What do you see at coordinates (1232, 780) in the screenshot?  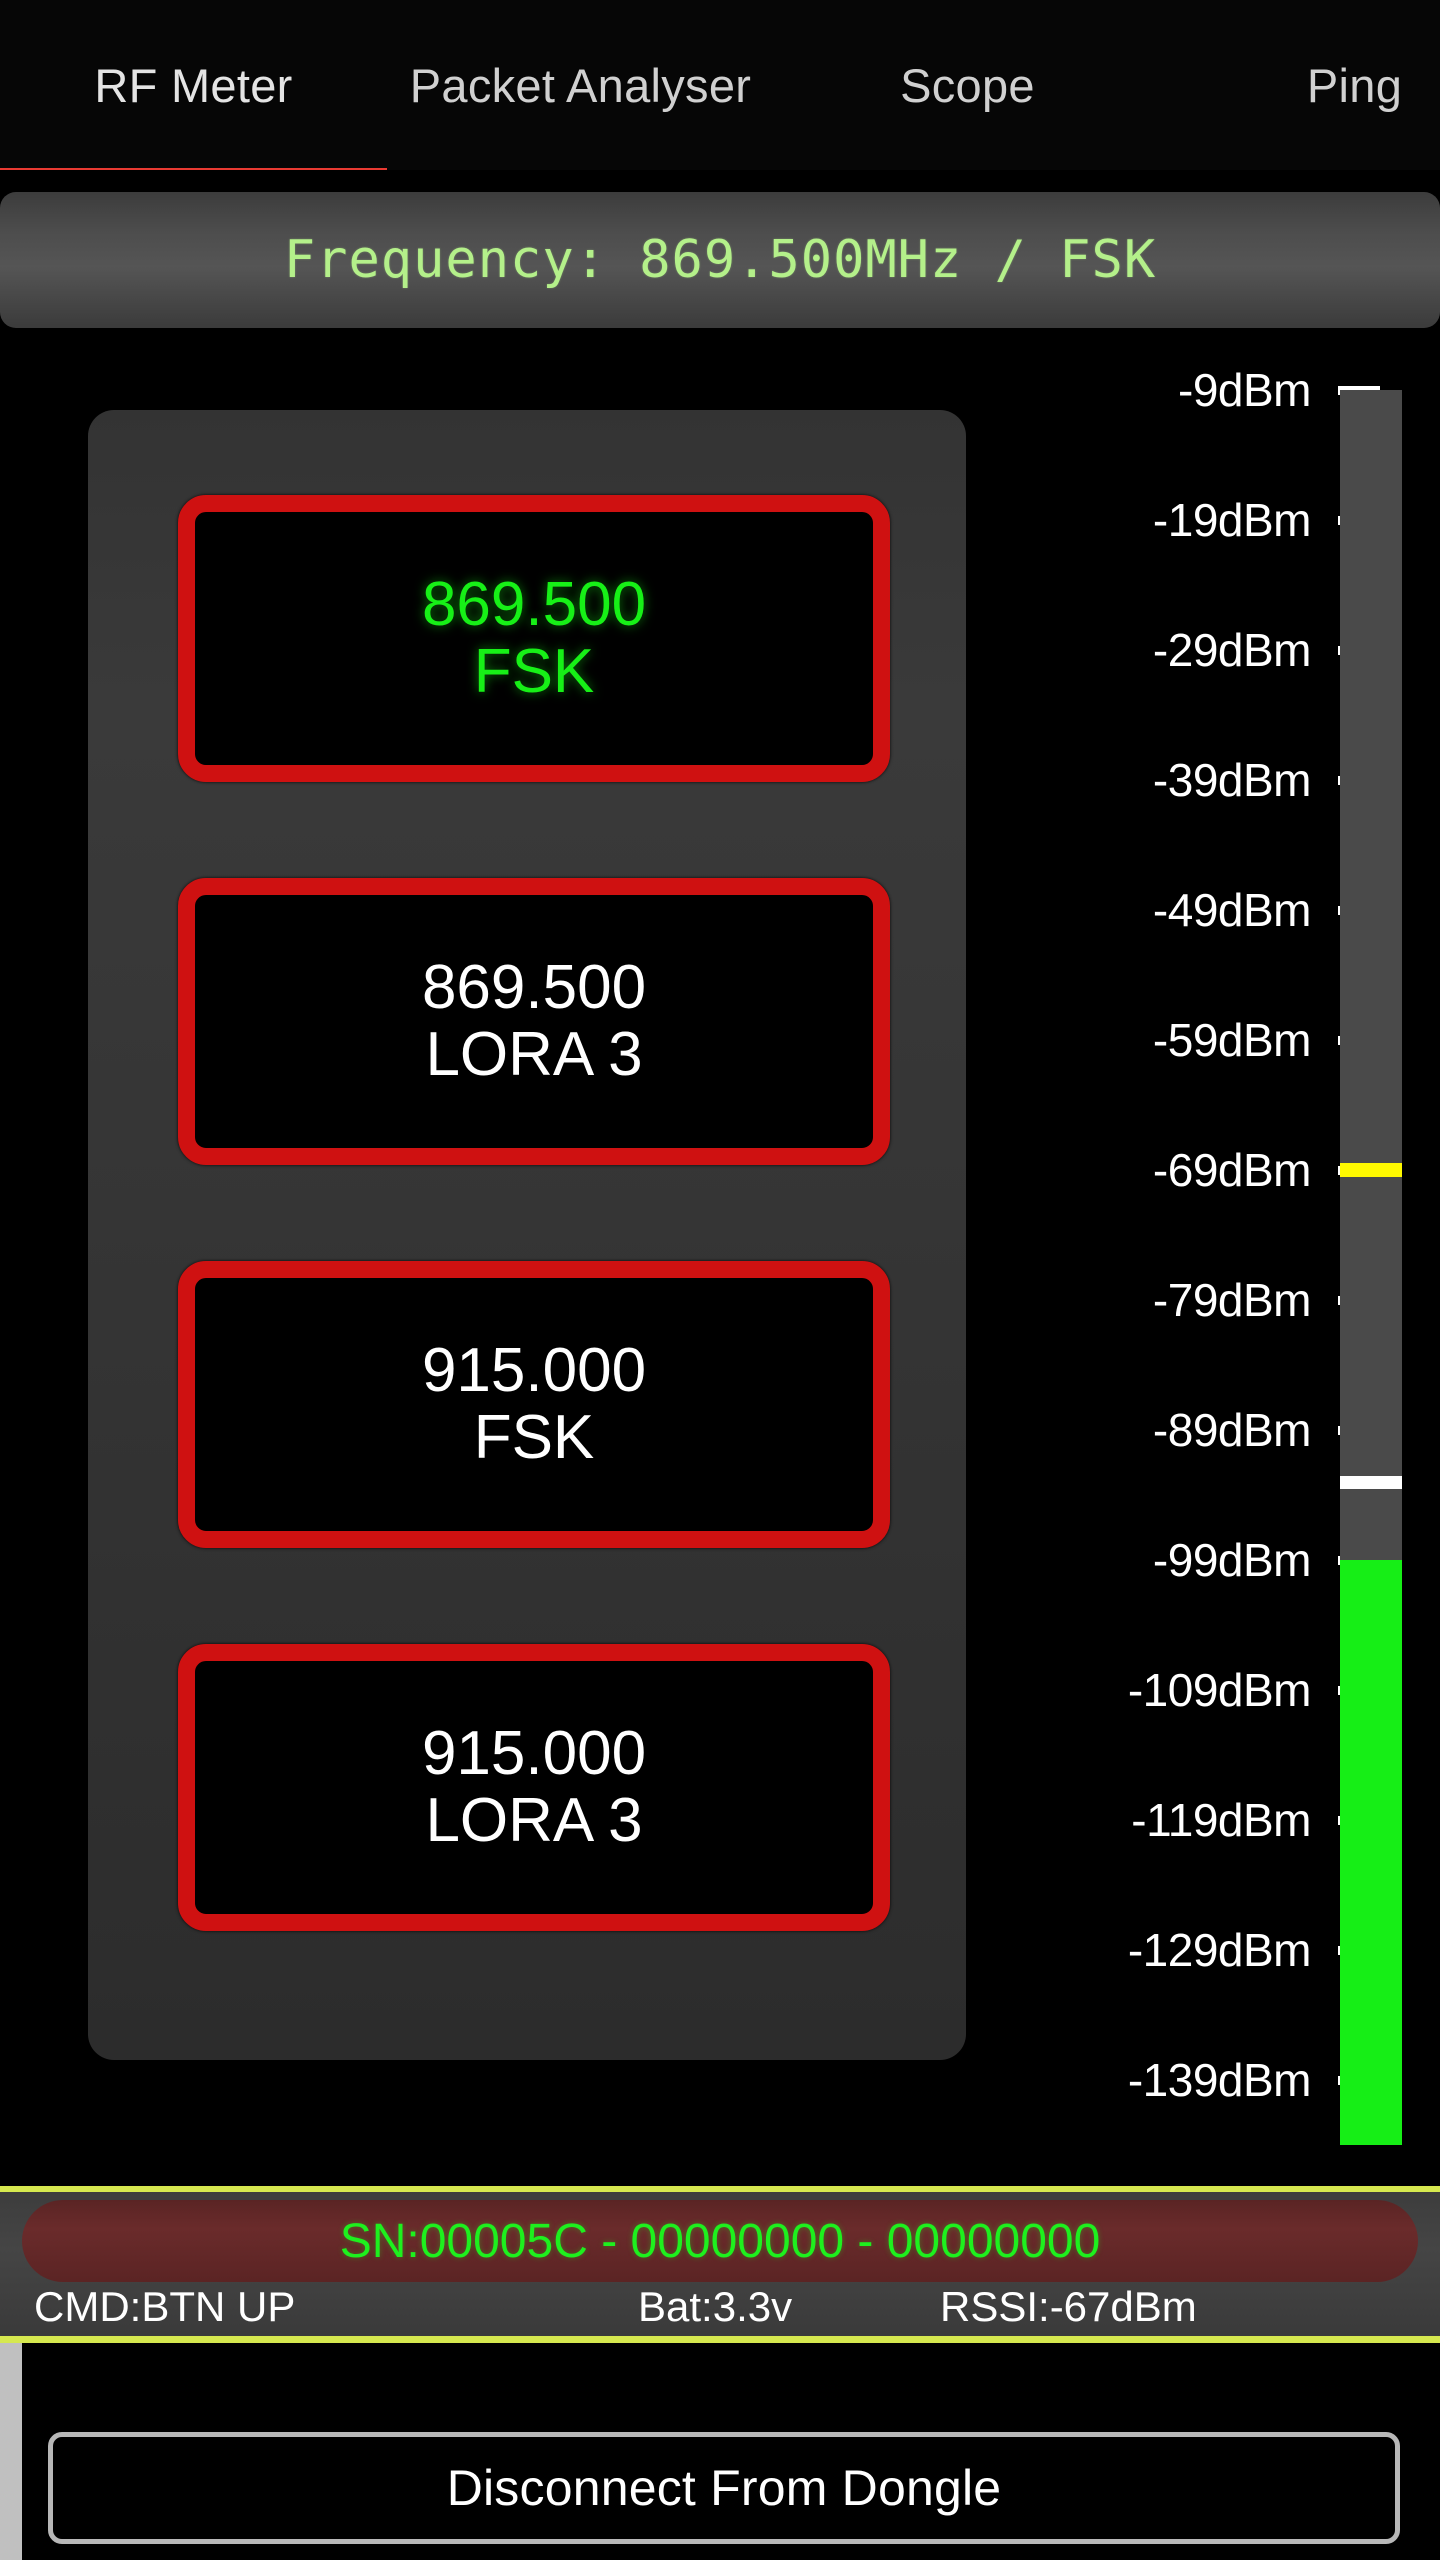 I see `rssi-scale-label: -39dBm` at bounding box center [1232, 780].